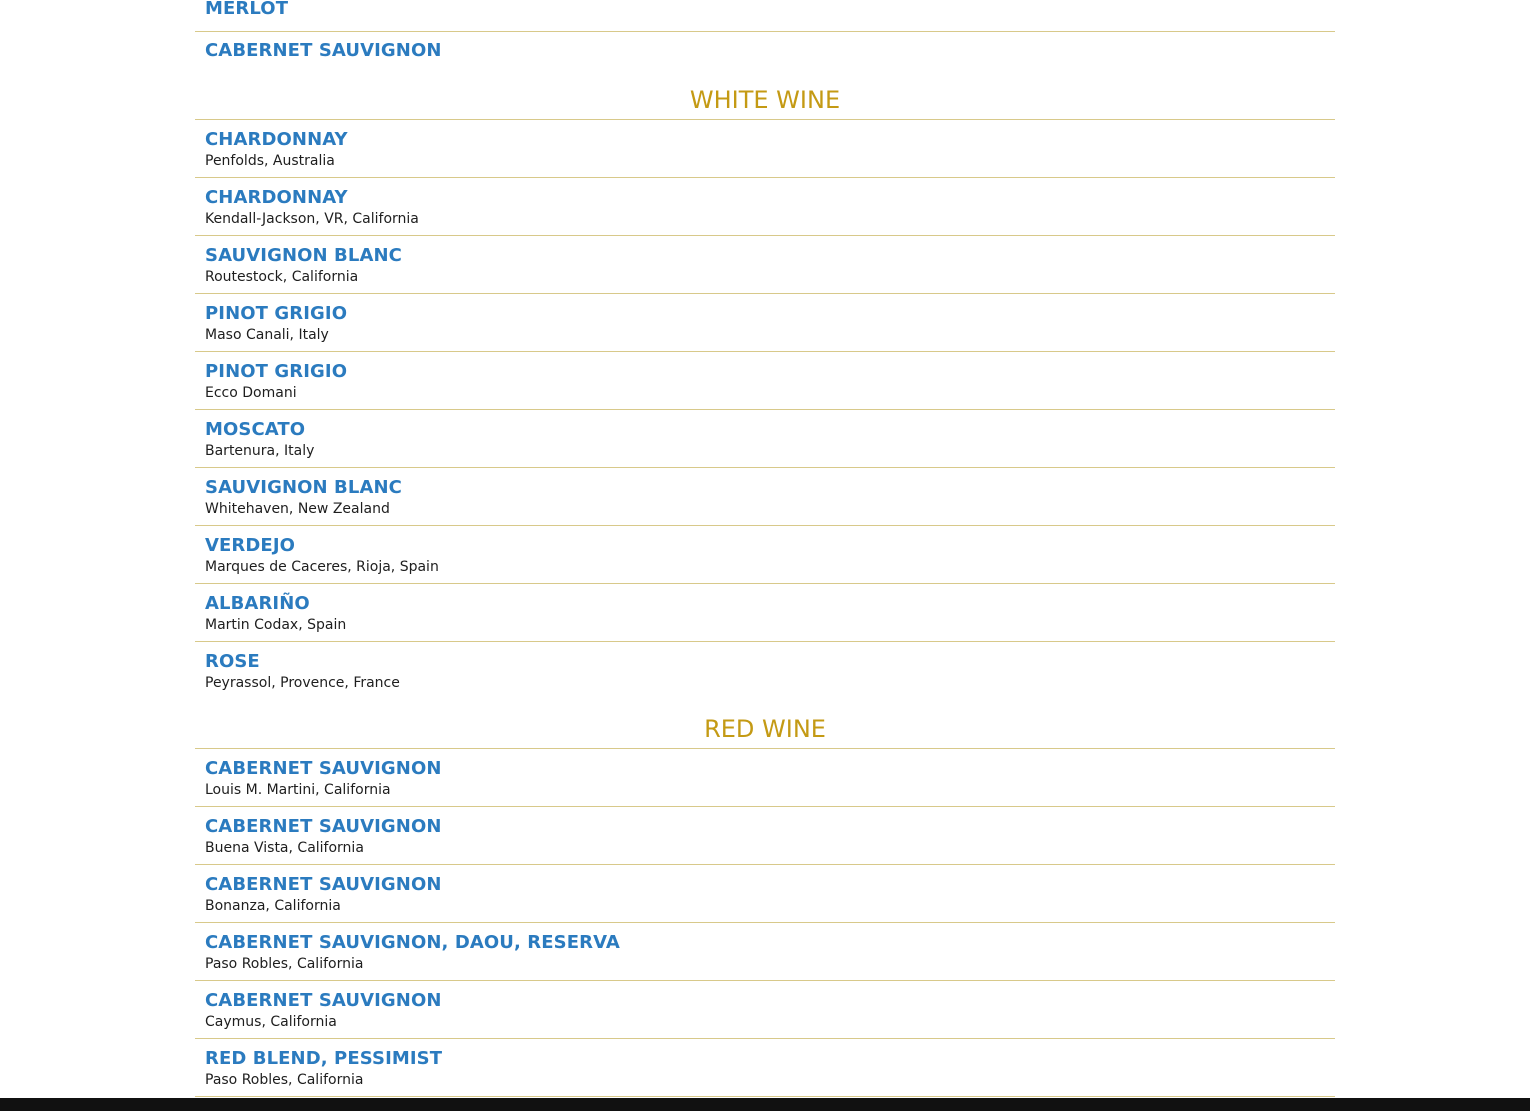 This screenshot has height=1111, width=1530. What do you see at coordinates (765, 729) in the screenshot?
I see `section-title: RED WINE` at bounding box center [765, 729].